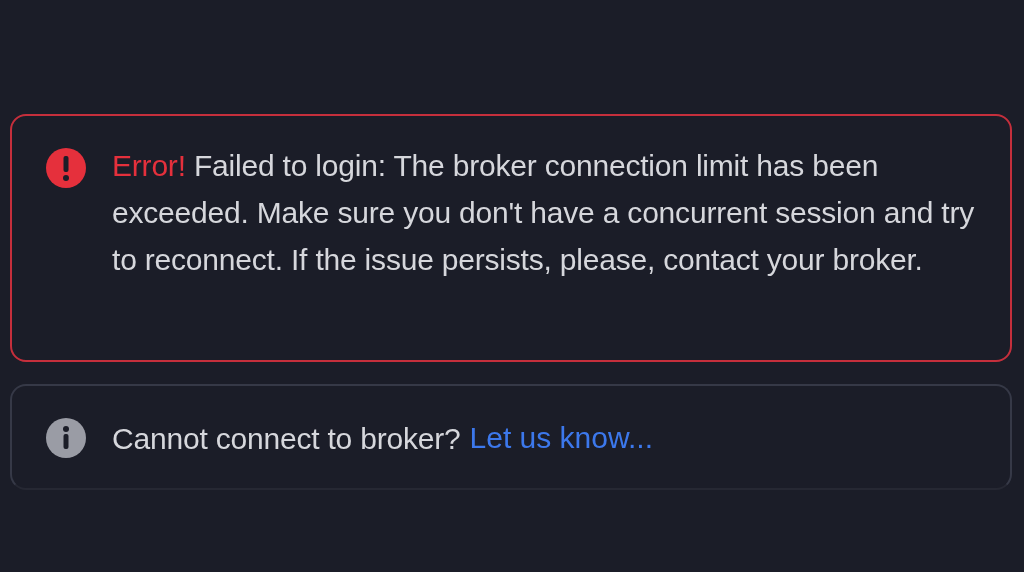 This screenshot has height=572, width=1024. I want to click on info-text: Cannot connect to broker?, so click(286, 438).